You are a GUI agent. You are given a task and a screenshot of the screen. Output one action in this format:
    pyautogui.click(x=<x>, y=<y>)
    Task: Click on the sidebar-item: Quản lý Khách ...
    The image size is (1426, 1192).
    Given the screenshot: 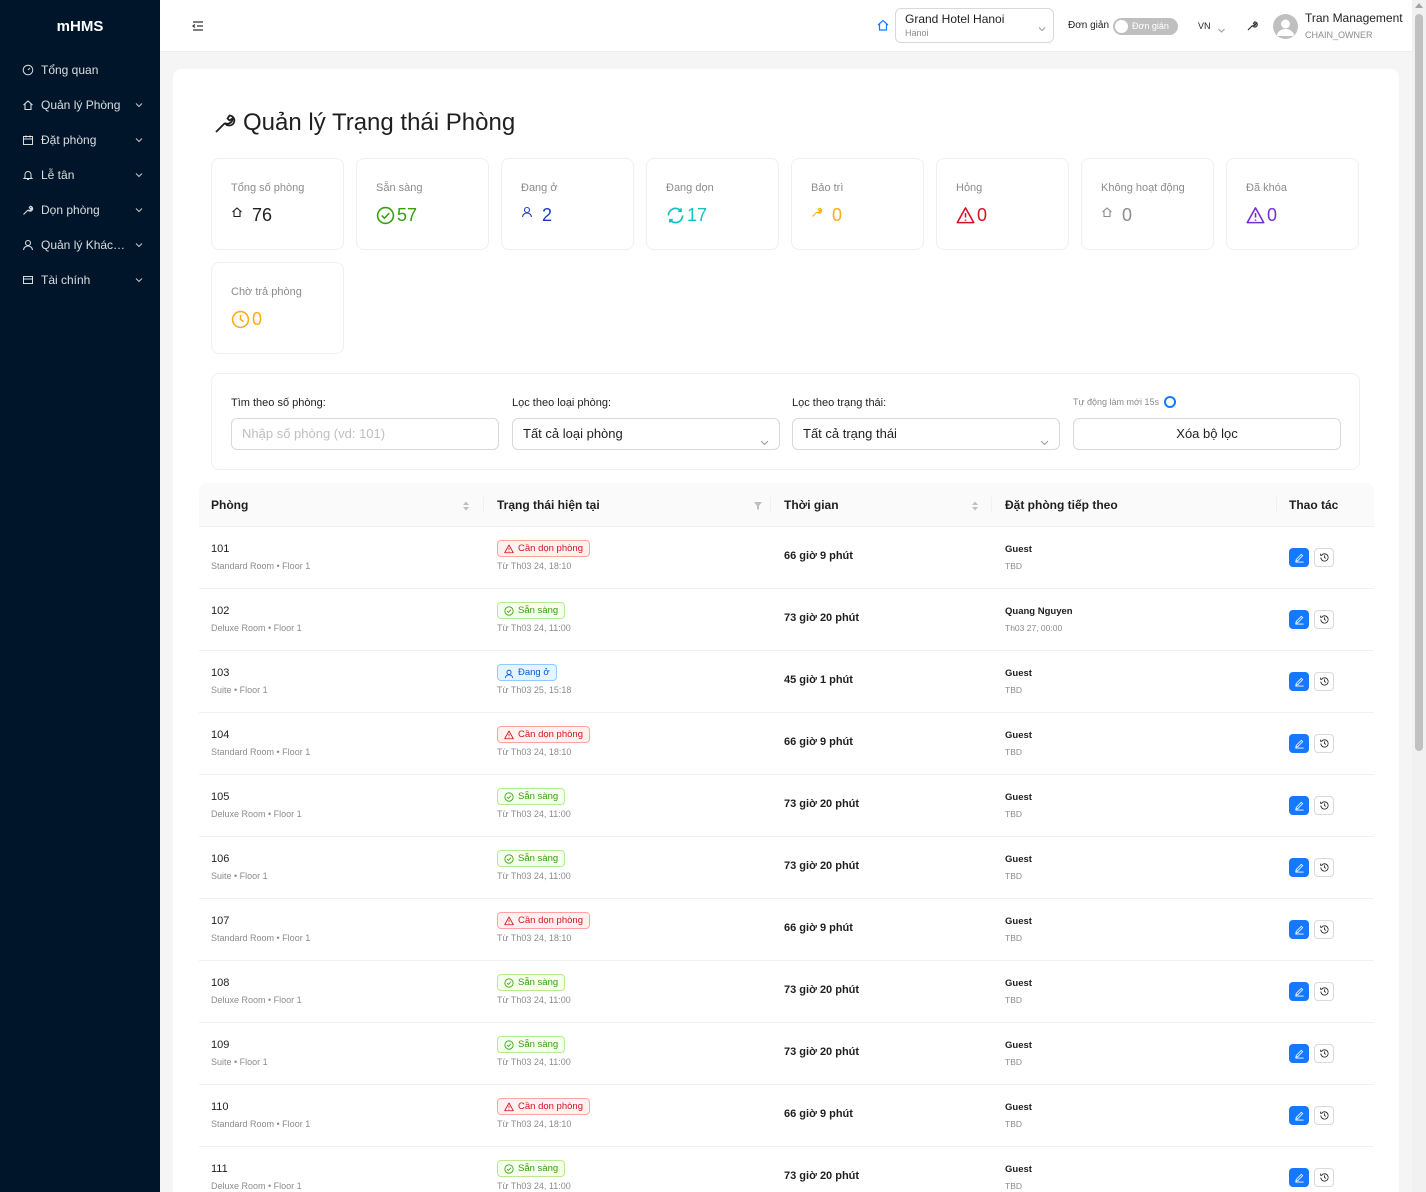 What is the action you would take?
    pyautogui.click(x=80, y=244)
    